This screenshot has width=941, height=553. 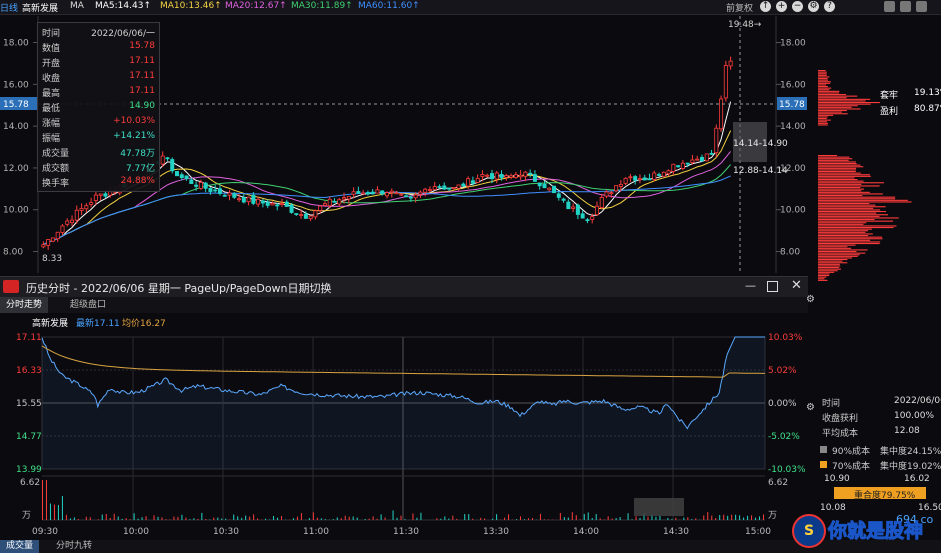 What do you see at coordinates (98, 33) in the screenshot?
I see `info-row: 时间 2022/06/06/一` at bounding box center [98, 33].